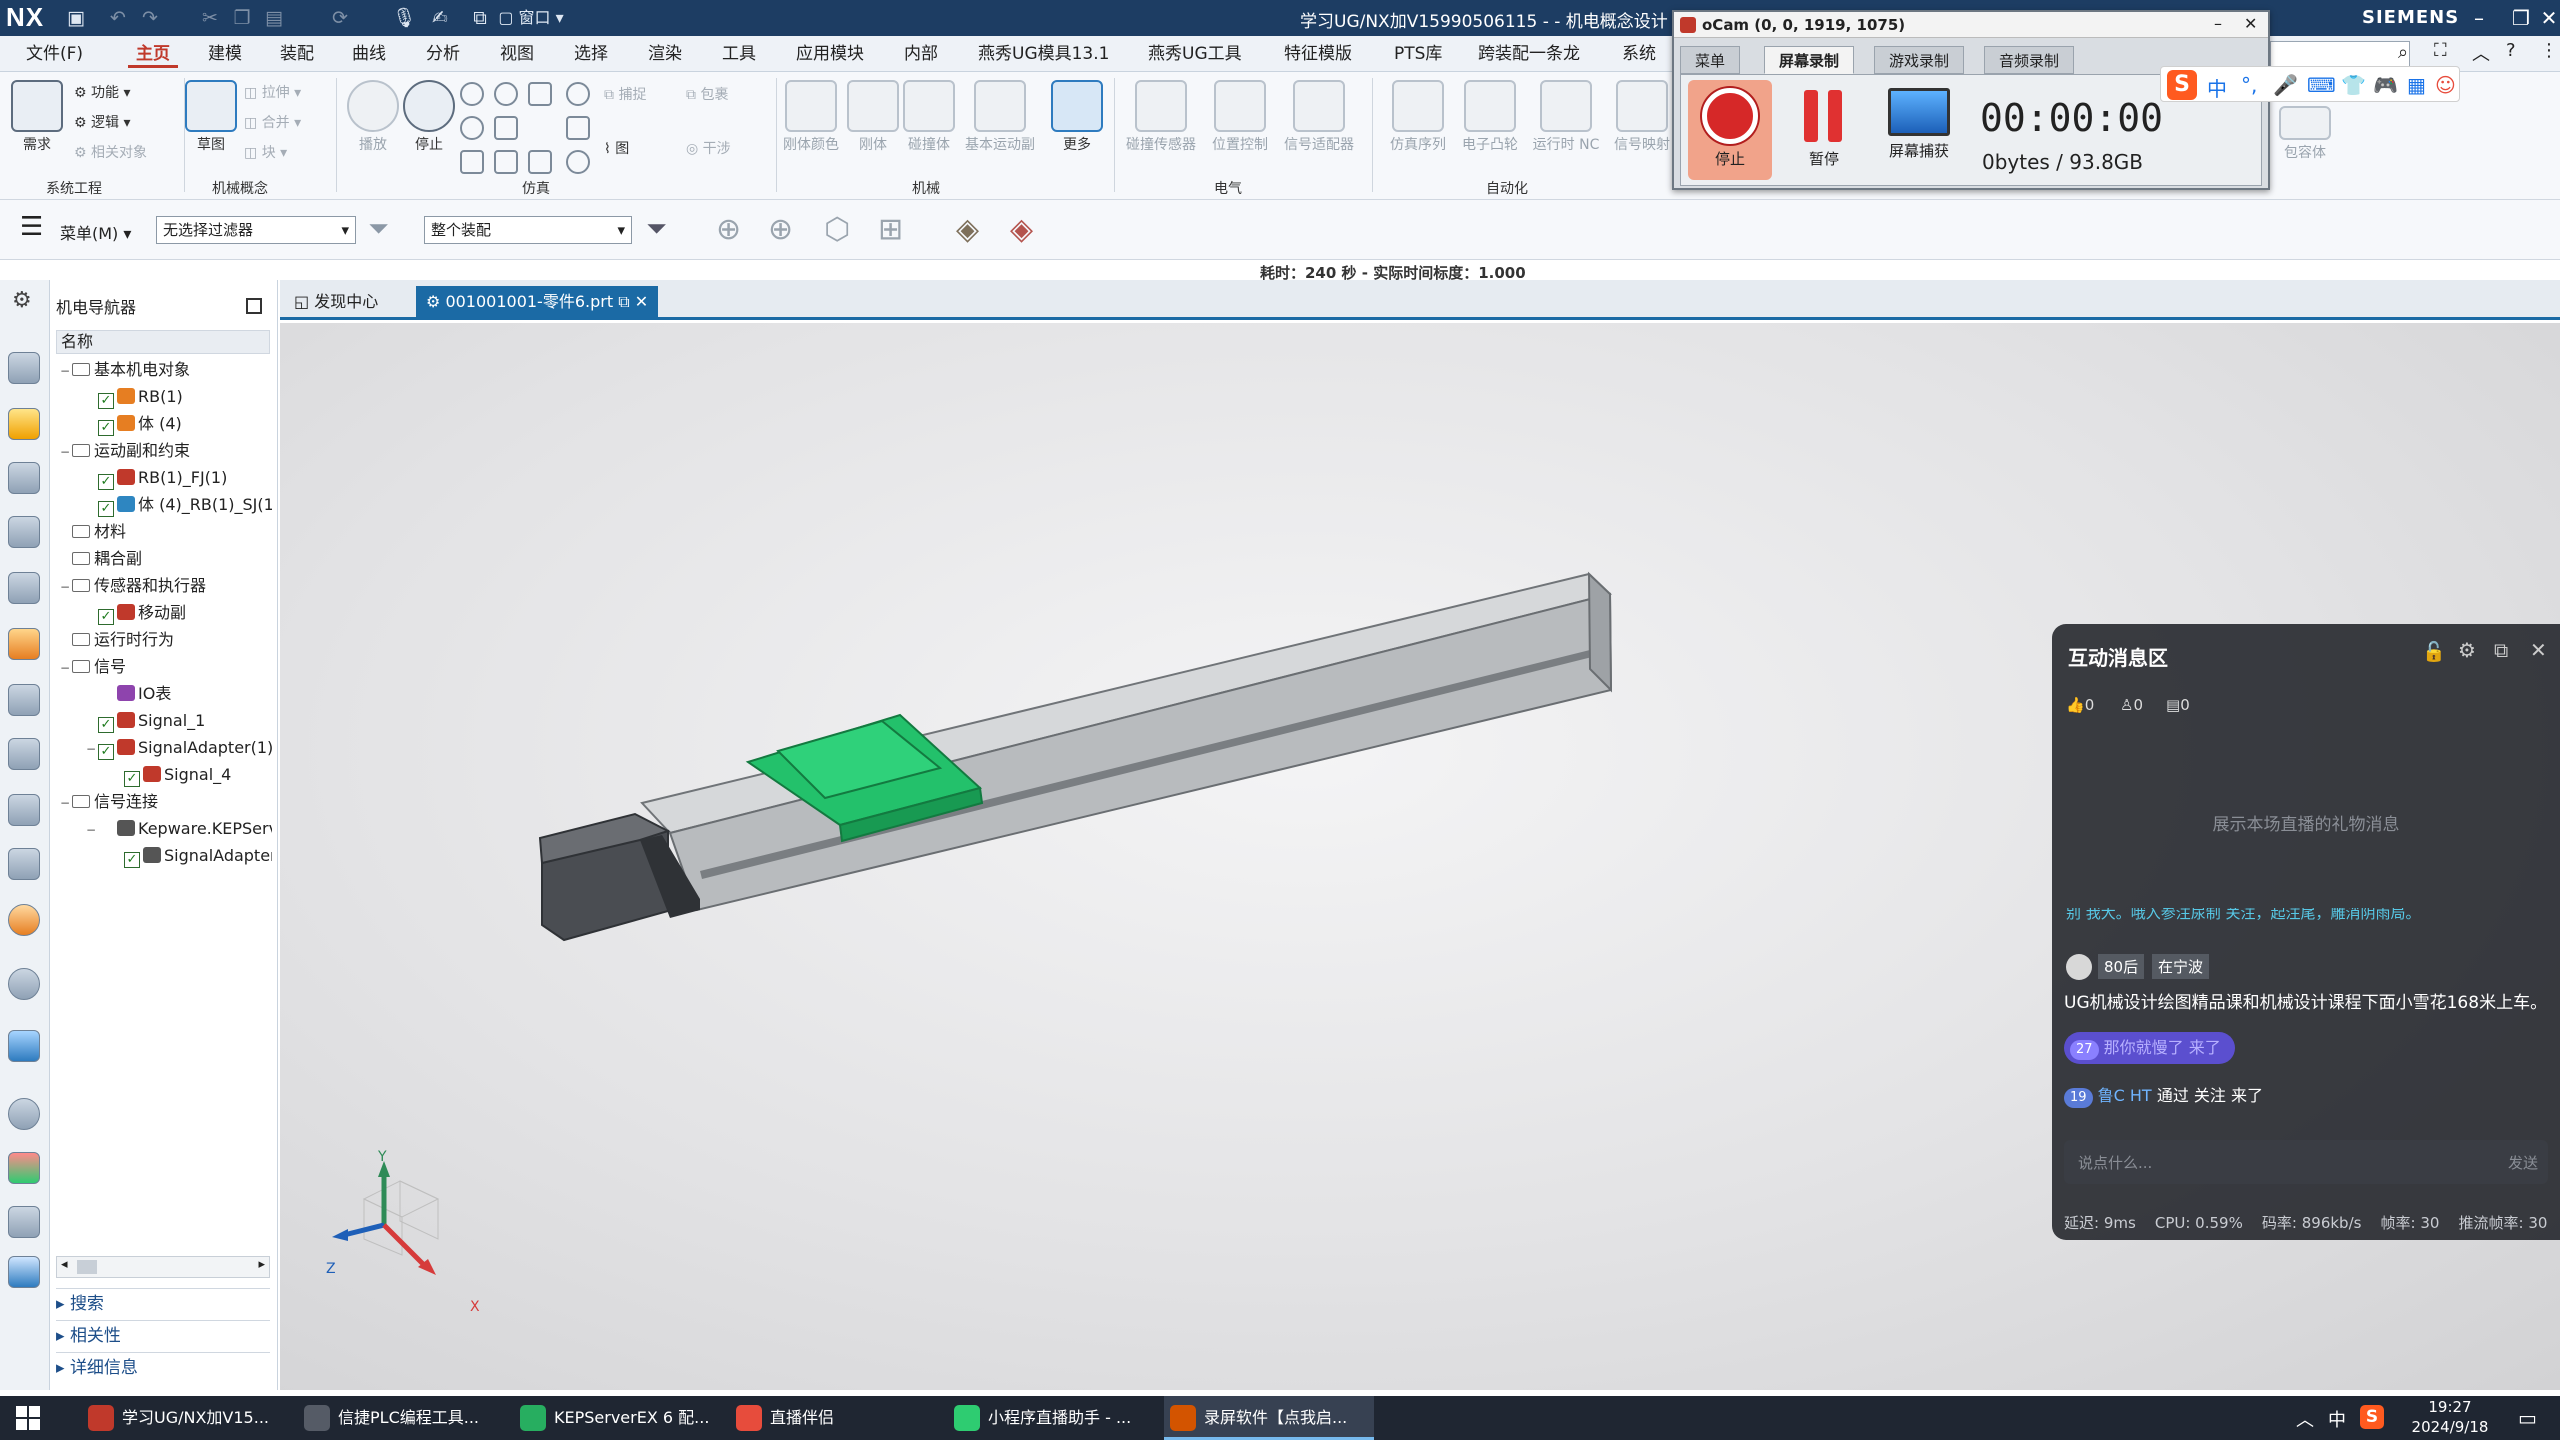  Describe the element at coordinates (2285, 85) in the screenshot. I see `voice-icon: 🎤` at that location.